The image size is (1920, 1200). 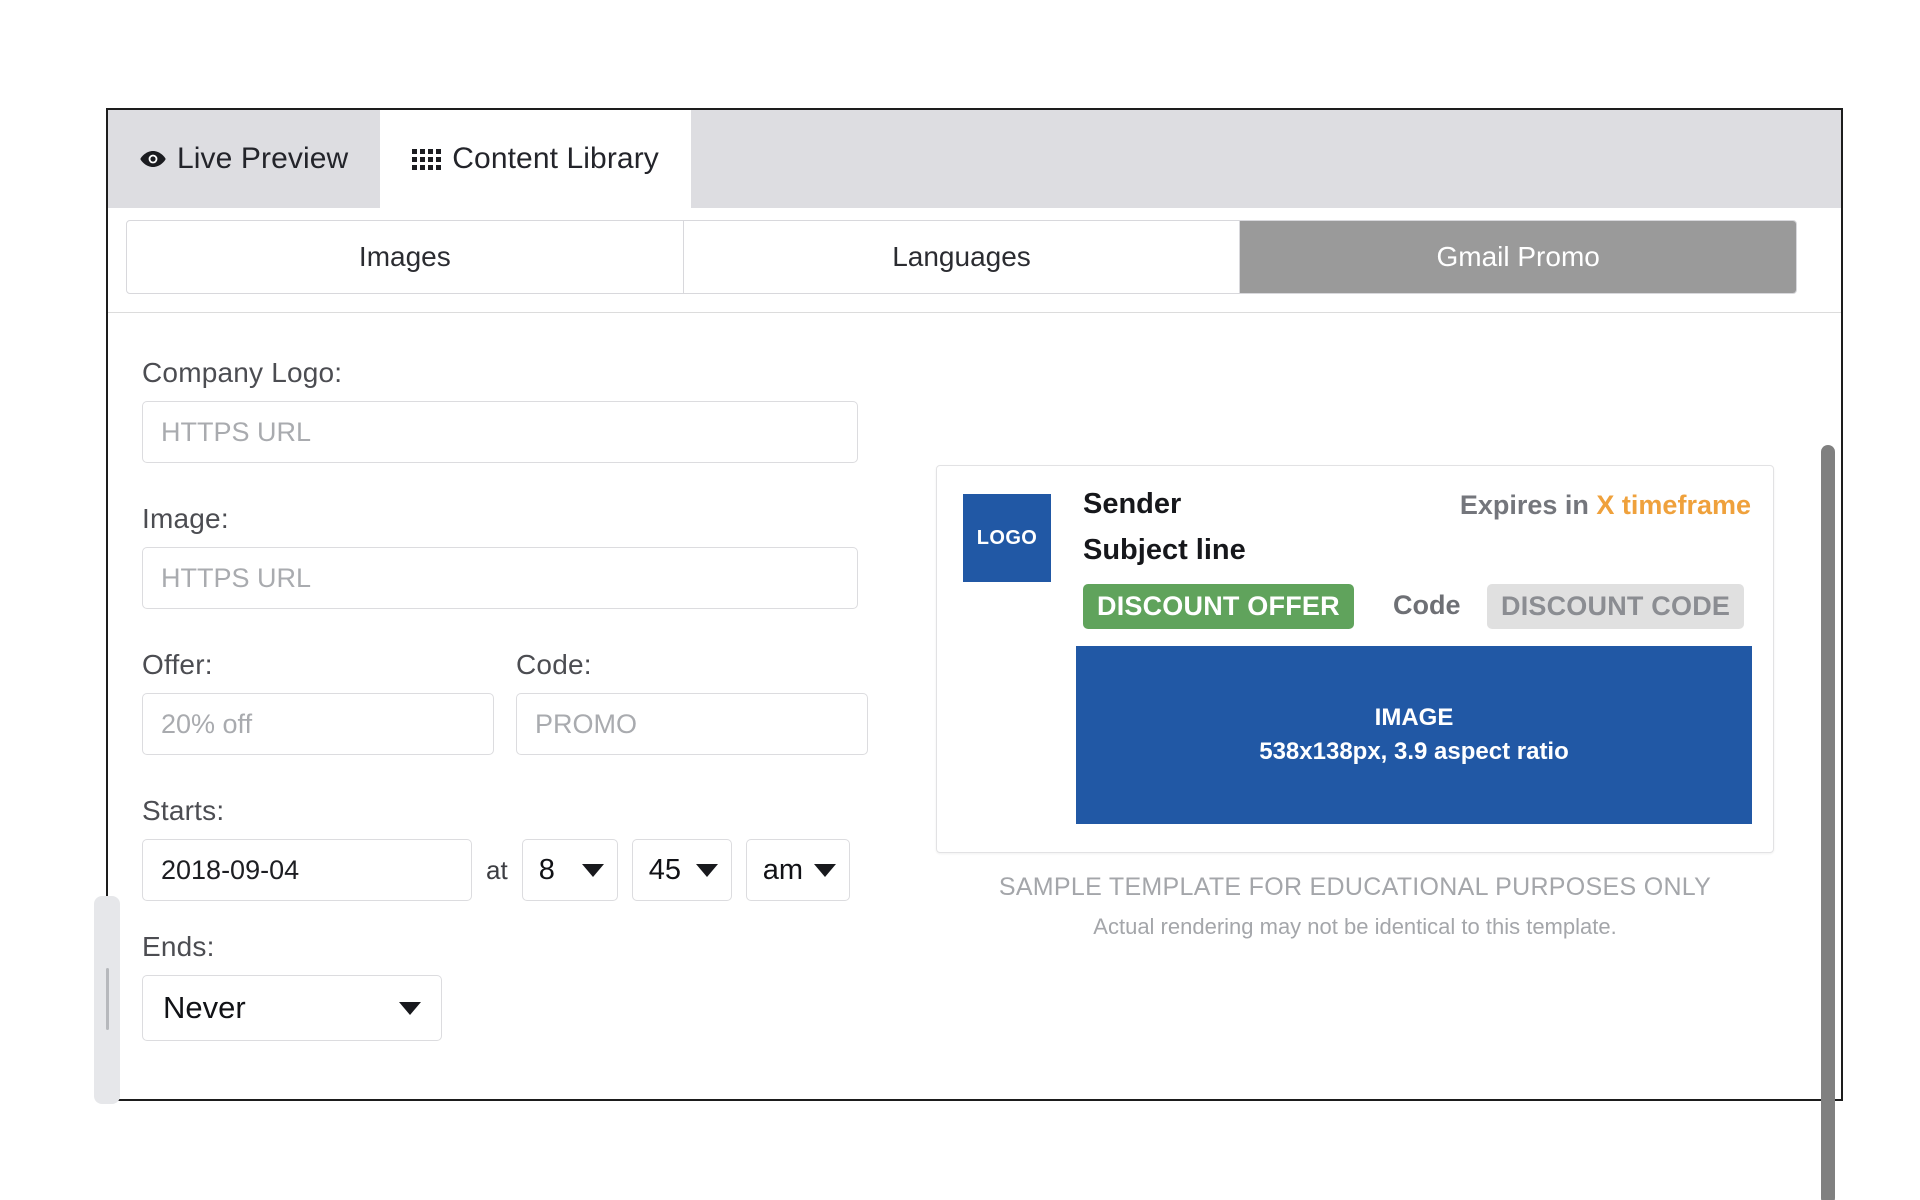 I want to click on tab-live-preview: Live Preview, so click(x=244, y=159).